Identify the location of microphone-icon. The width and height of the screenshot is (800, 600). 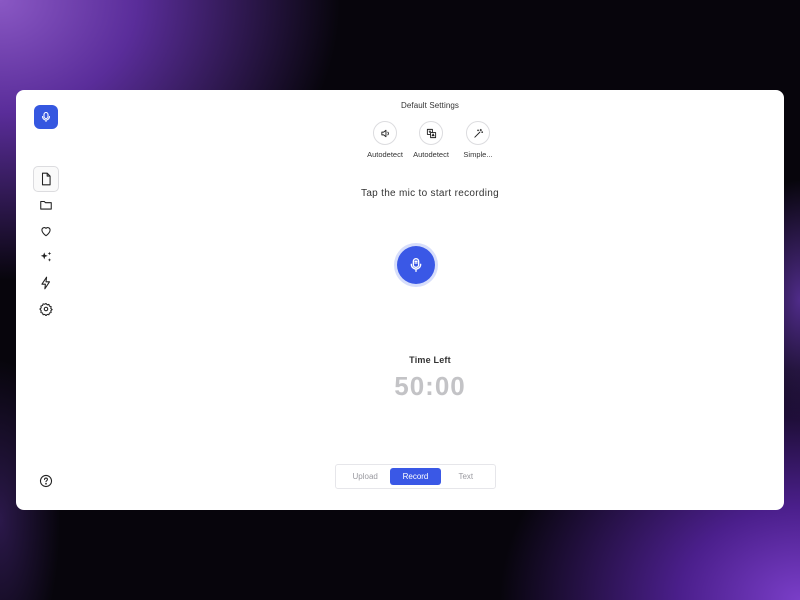
(416, 265).